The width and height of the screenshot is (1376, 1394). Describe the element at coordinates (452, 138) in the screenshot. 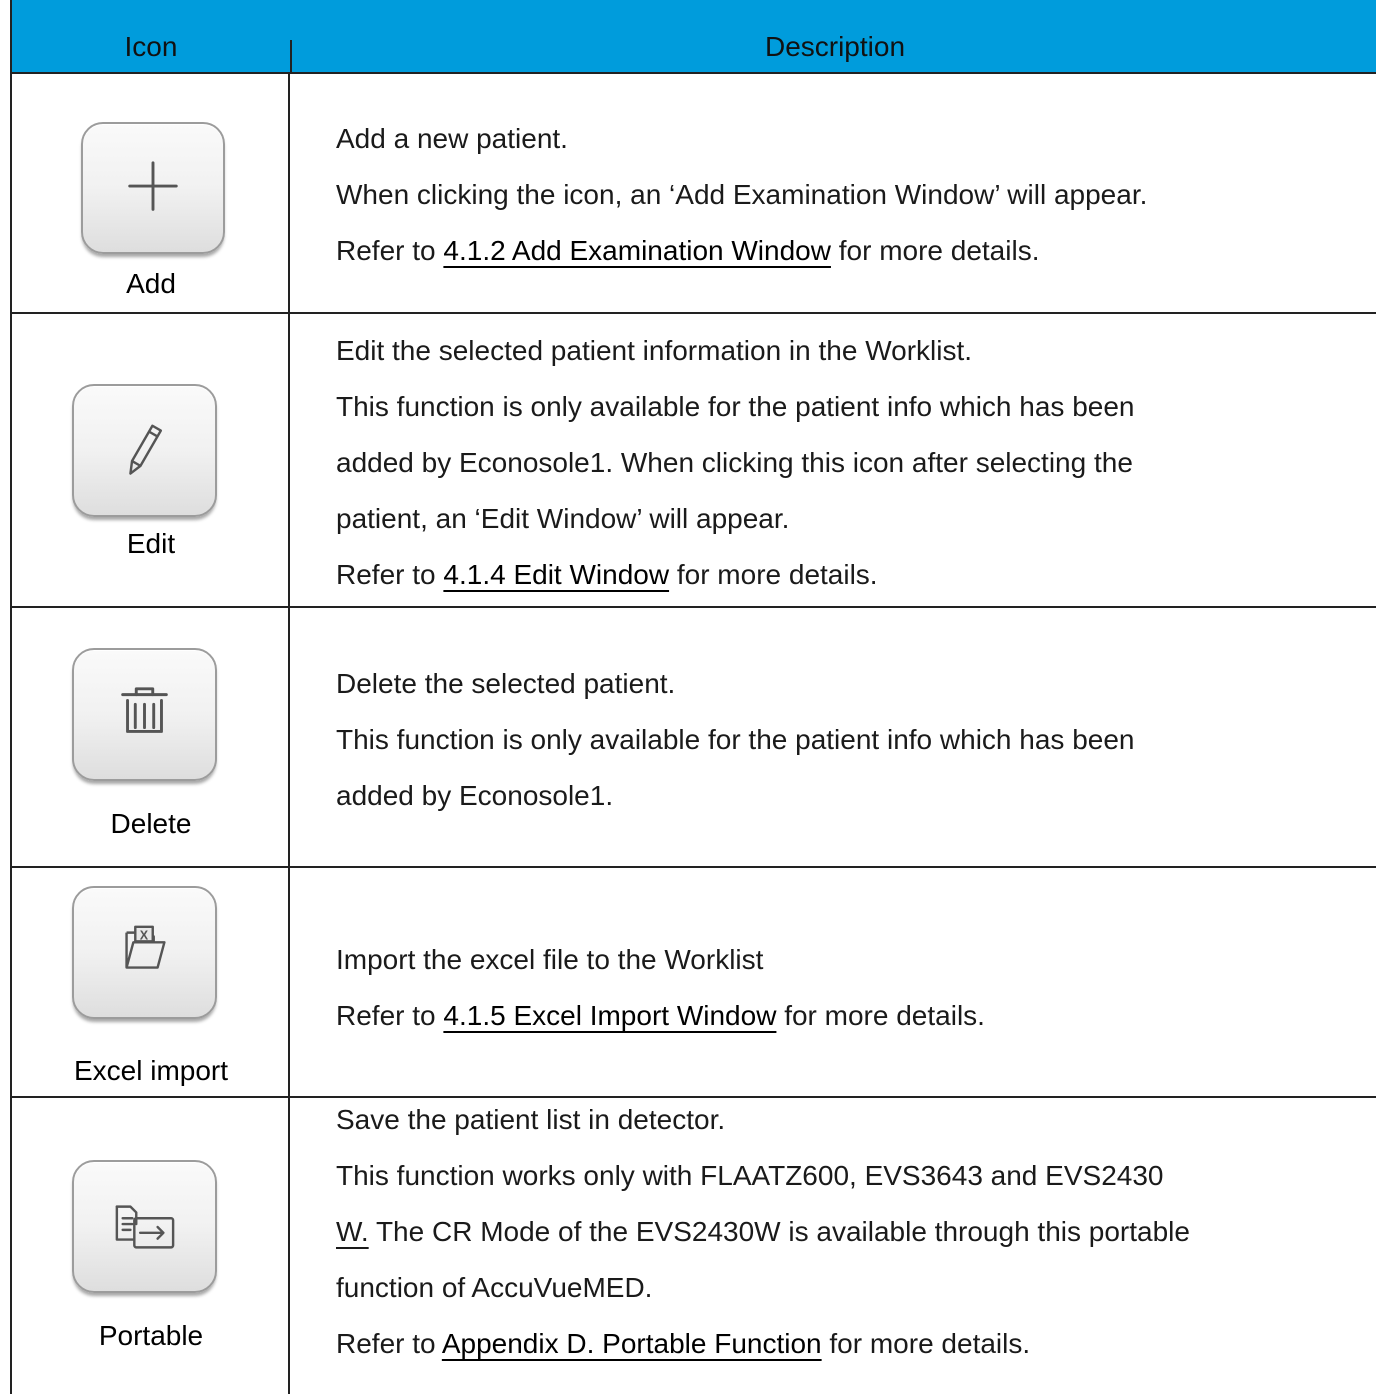

I see `description-line: Add a new patient.` at that location.